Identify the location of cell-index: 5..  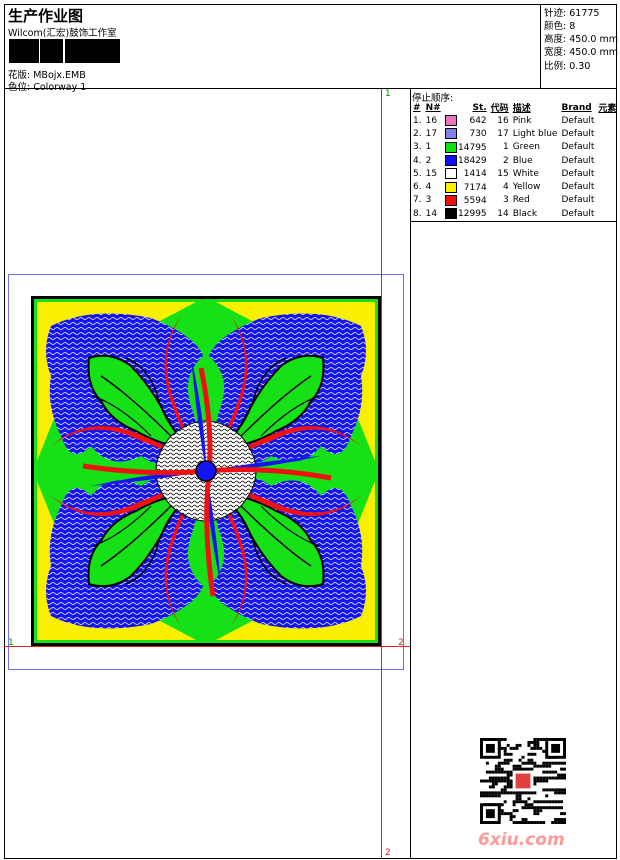
(417, 173).